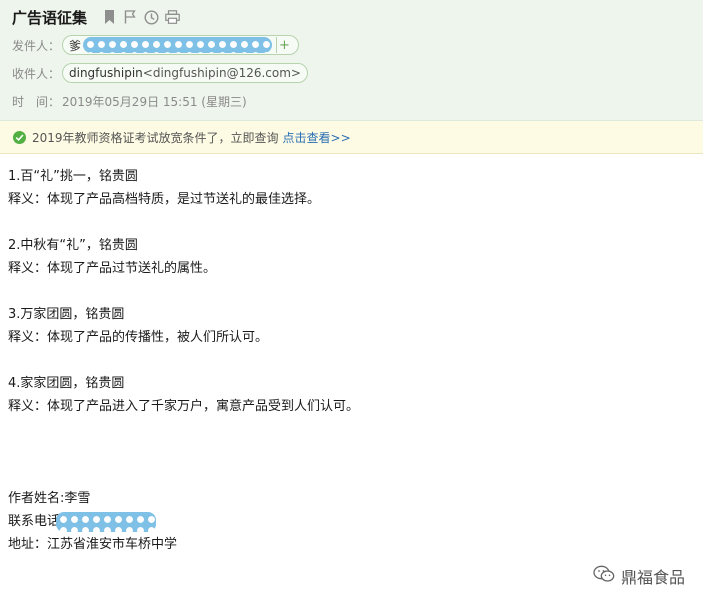 The image size is (703, 606). Describe the element at coordinates (49, 498) in the screenshot. I see `author-name: 作者姓名:李雪` at that location.